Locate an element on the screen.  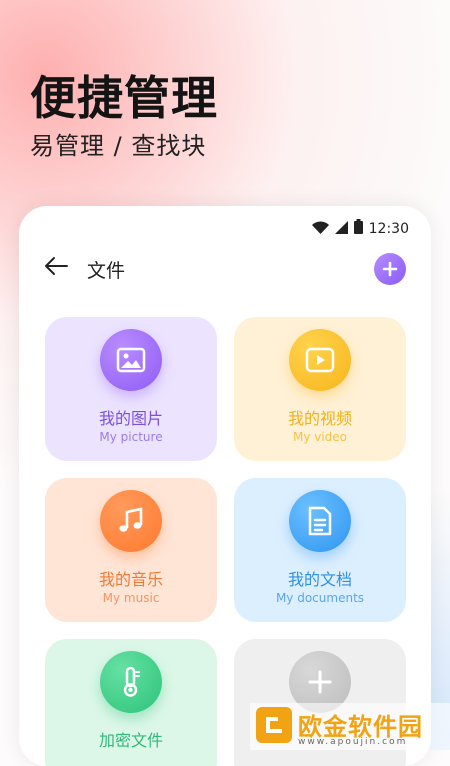
category-card-picture: 我的图片 My picture is located at coordinates (131, 389).